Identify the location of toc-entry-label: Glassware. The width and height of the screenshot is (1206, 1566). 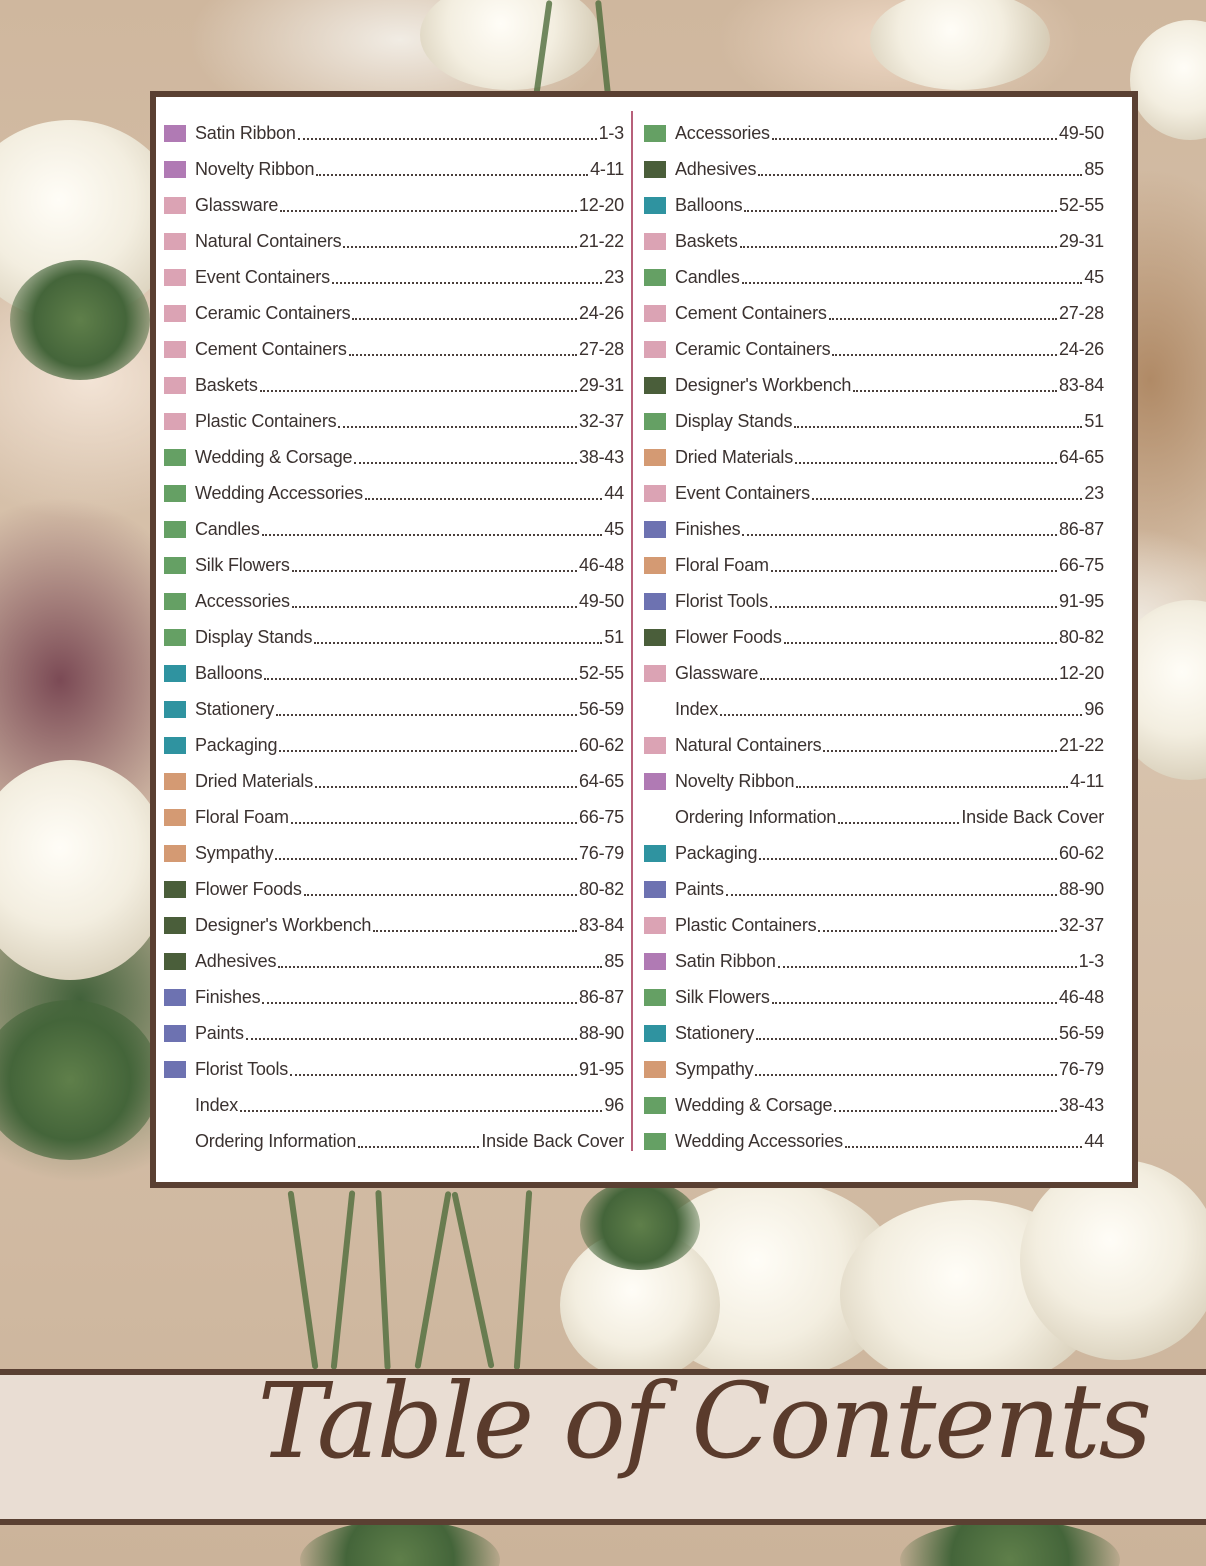
(237, 204).